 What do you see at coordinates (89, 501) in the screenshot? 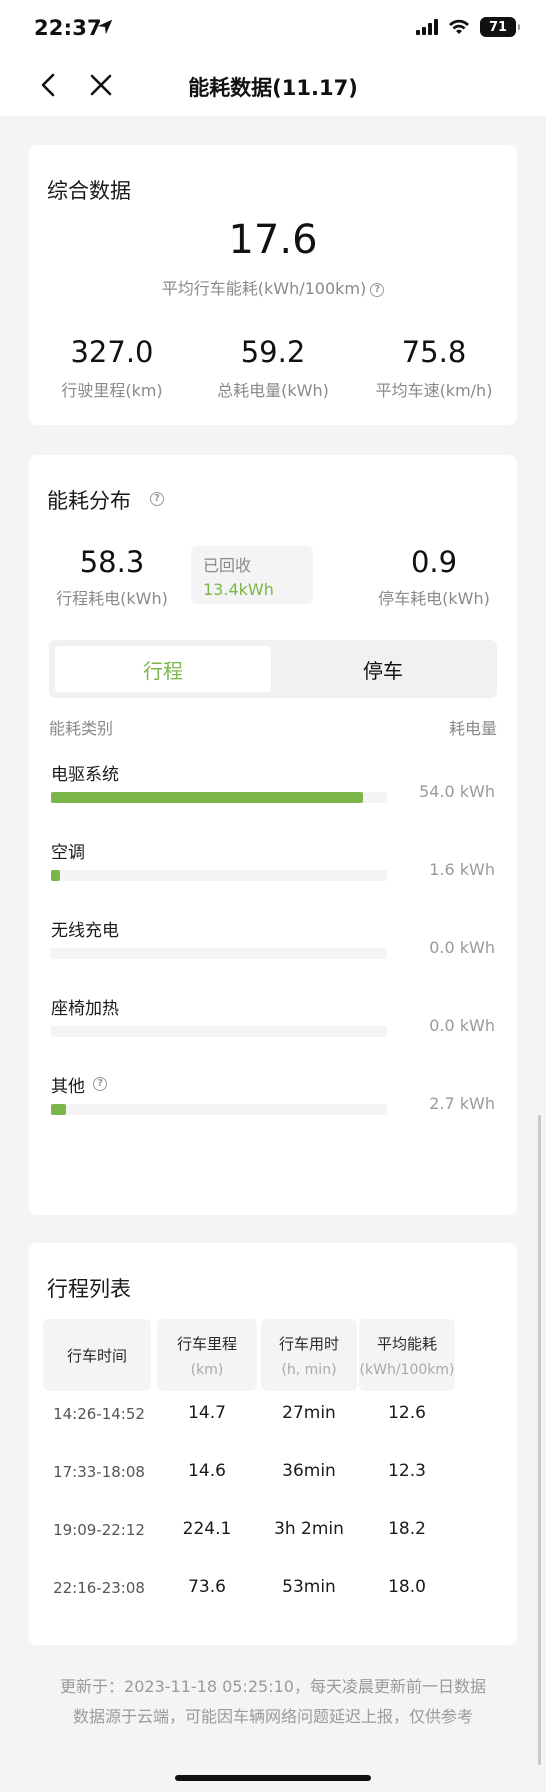
I see `distribution-title: 能耗分布` at bounding box center [89, 501].